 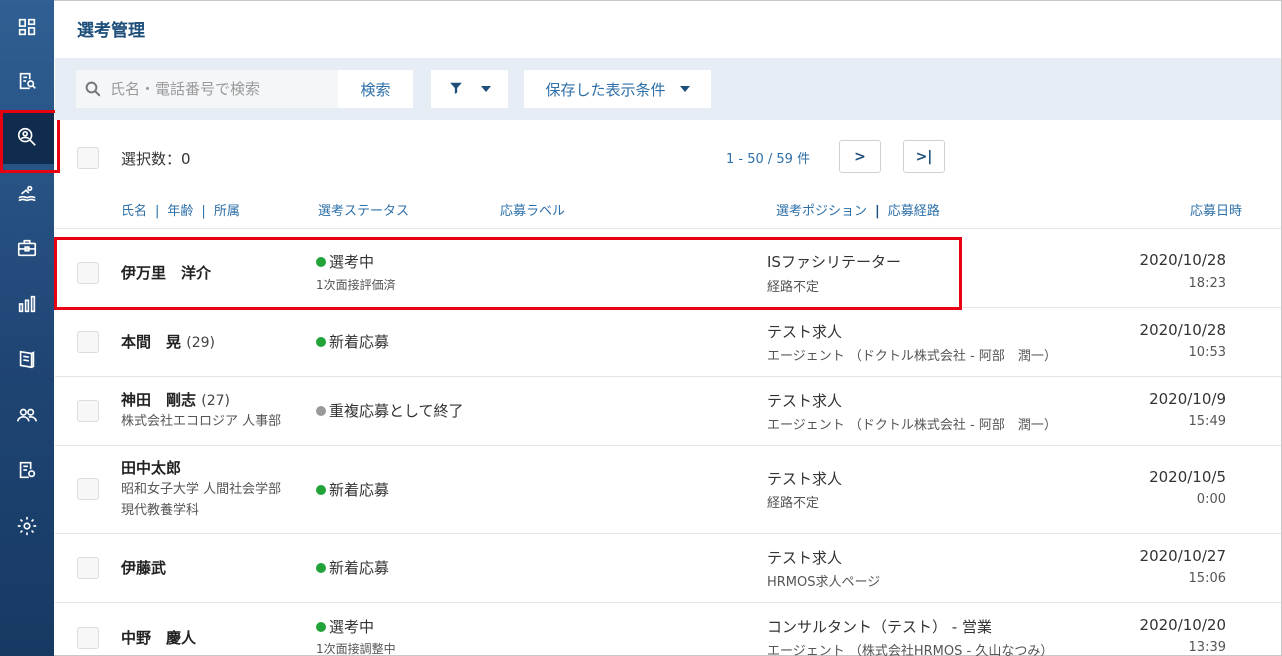 What do you see at coordinates (860, 156) in the screenshot?
I see `next-page-button: >` at bounding box center [860, 156].